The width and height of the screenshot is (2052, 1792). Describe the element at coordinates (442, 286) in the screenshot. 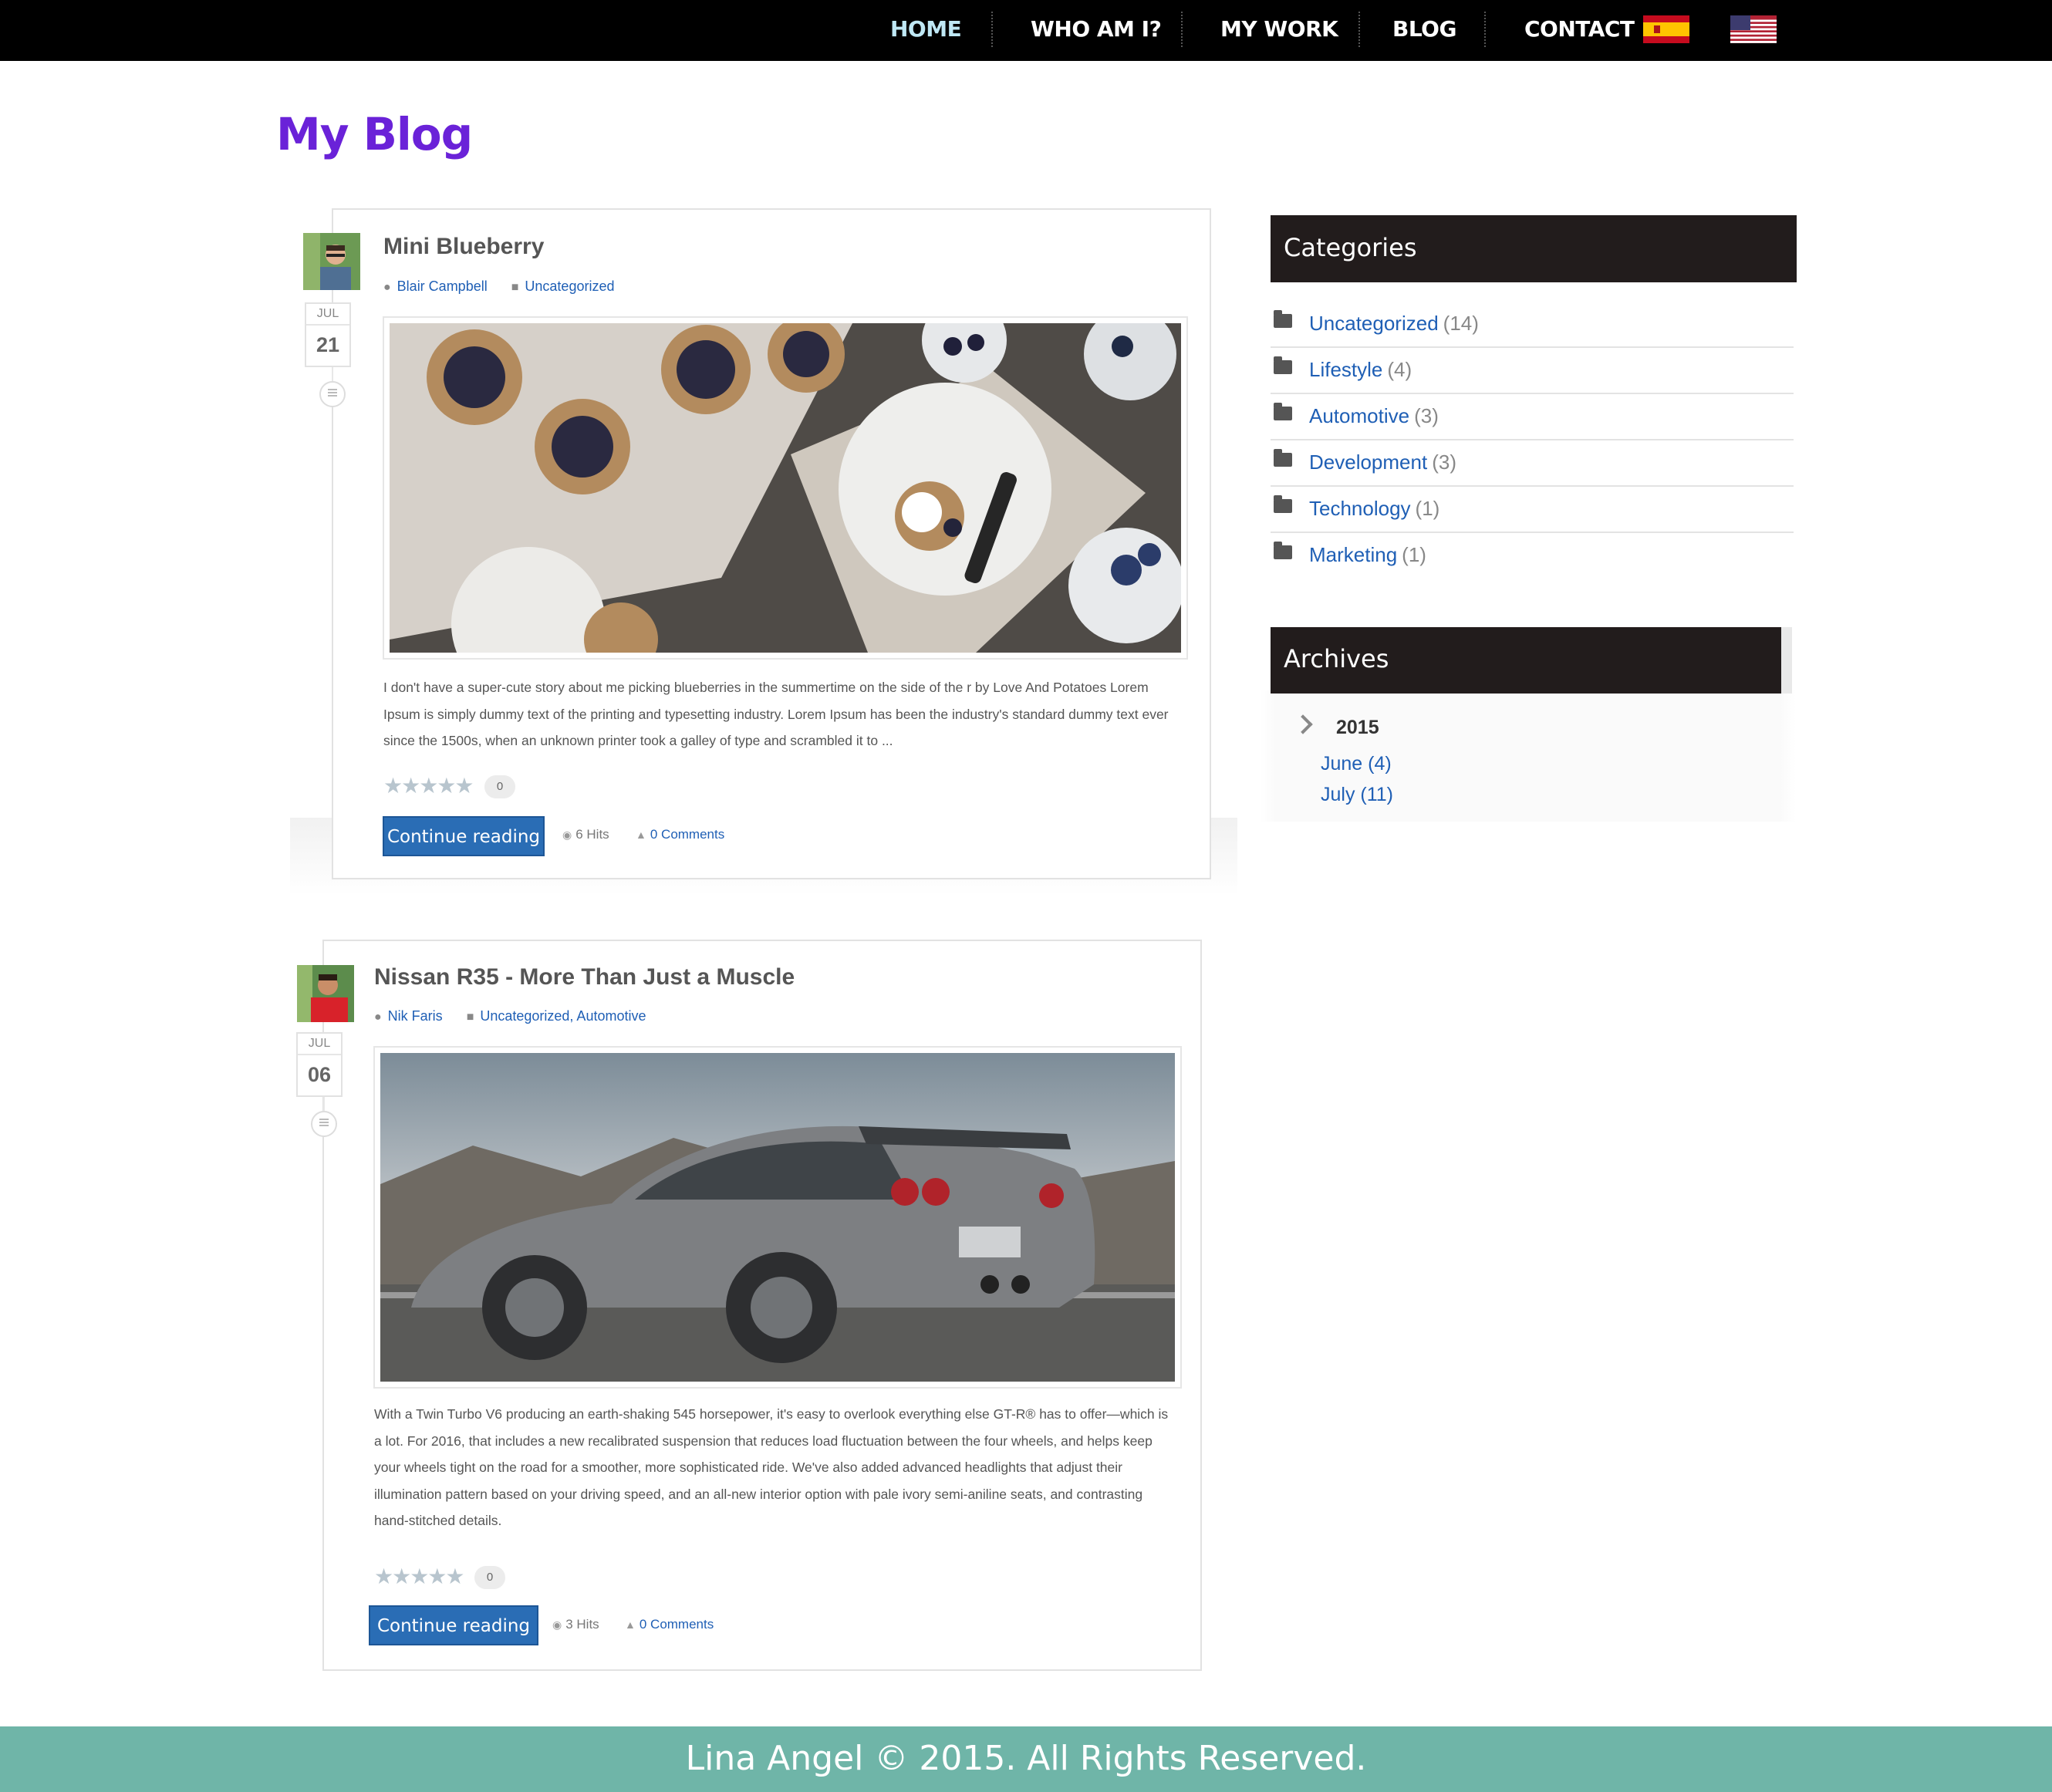

I see `author-link: Blair Campbell` at that location.